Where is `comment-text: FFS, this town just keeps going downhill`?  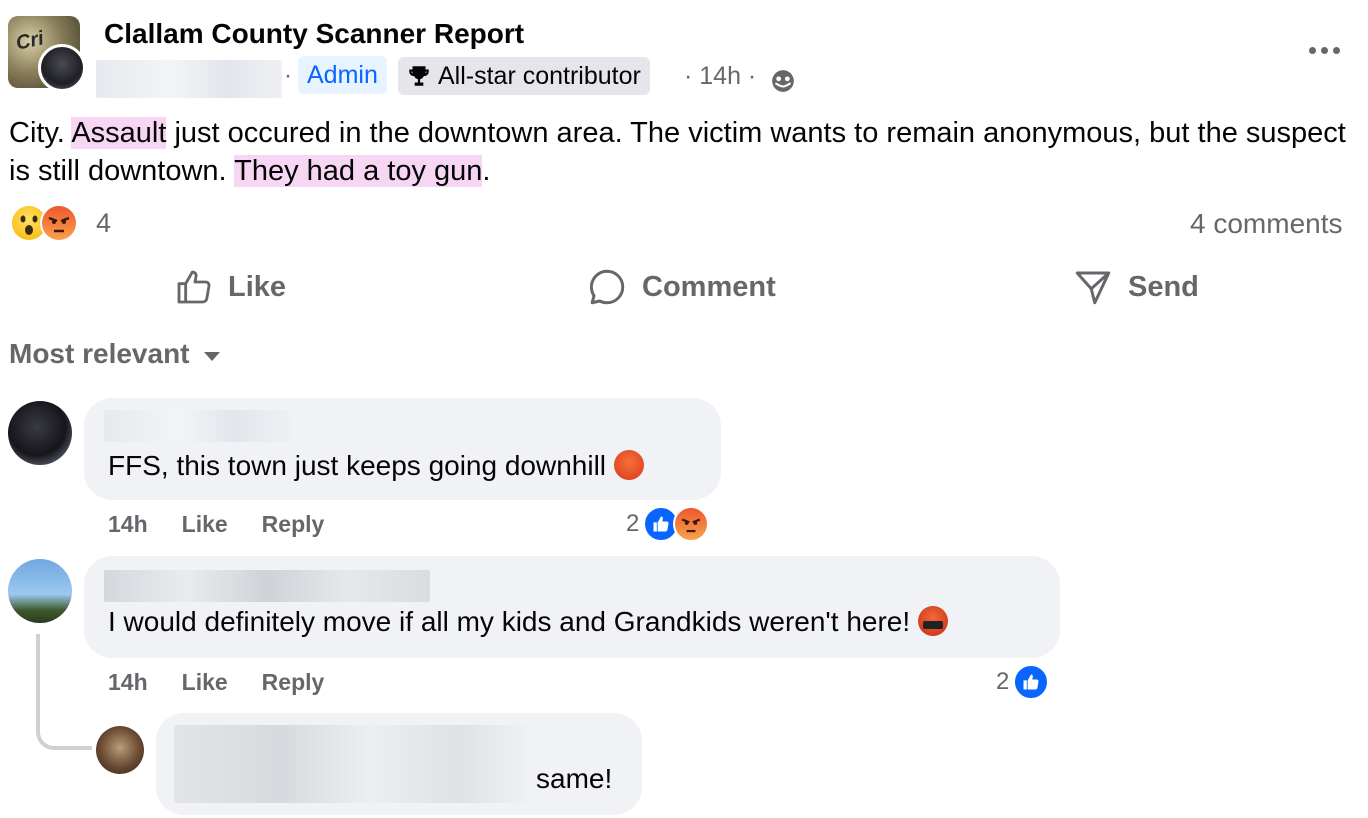
comment-text: FFS, this town just keeps going downhill is located at coordinates (376, 466).